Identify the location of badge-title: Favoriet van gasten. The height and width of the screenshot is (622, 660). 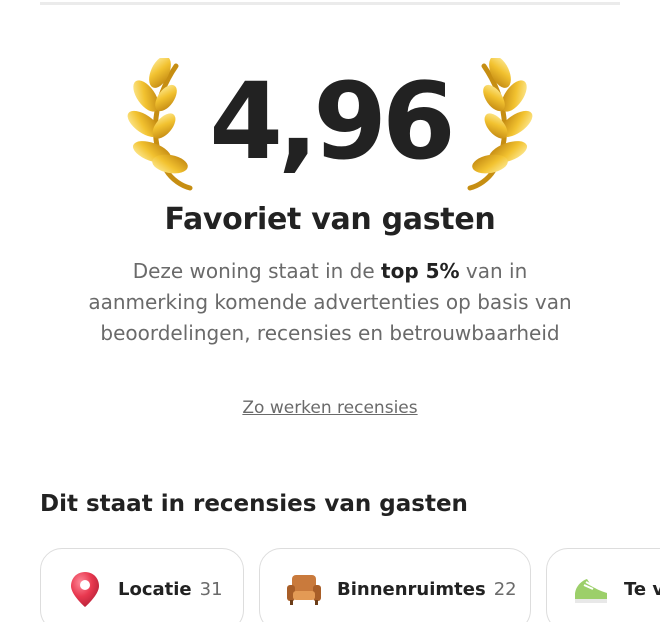
(330, 219).